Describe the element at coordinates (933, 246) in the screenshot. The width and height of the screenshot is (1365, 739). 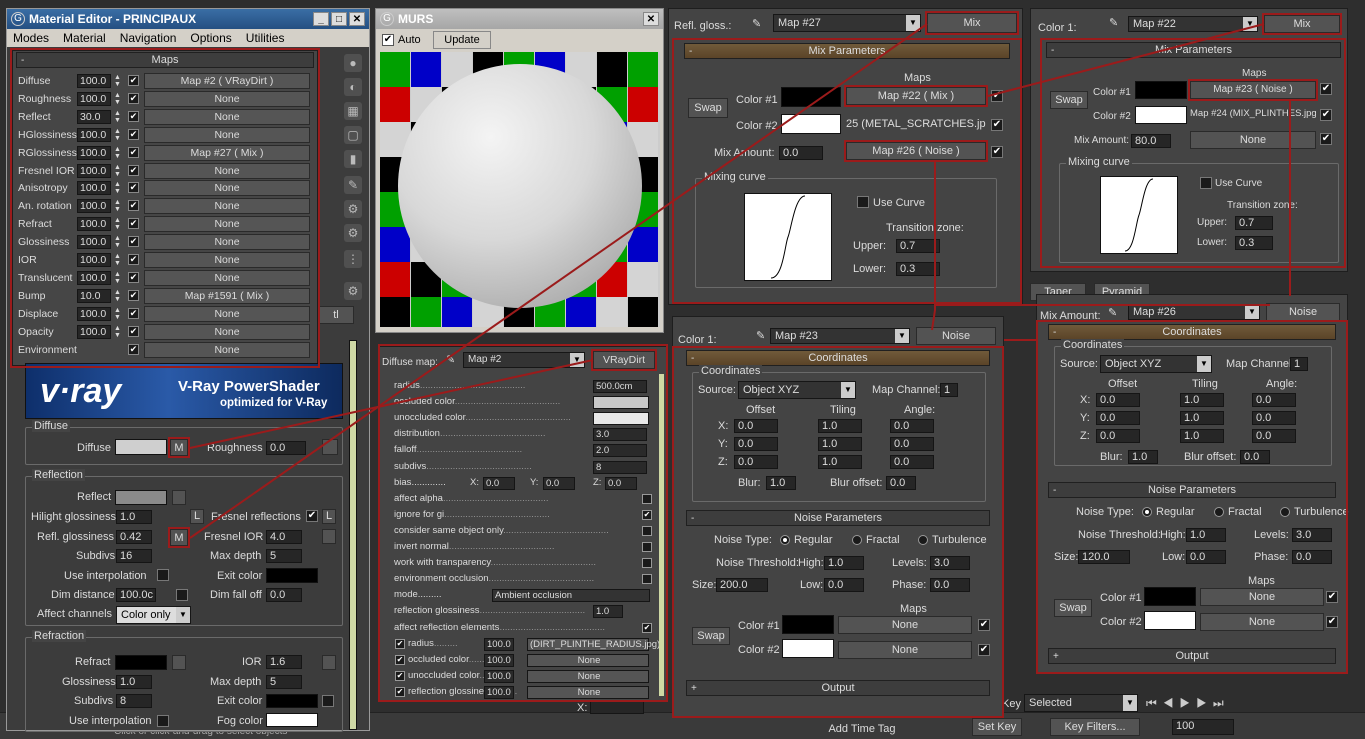
I see `link-mix27-noise26` at that location.